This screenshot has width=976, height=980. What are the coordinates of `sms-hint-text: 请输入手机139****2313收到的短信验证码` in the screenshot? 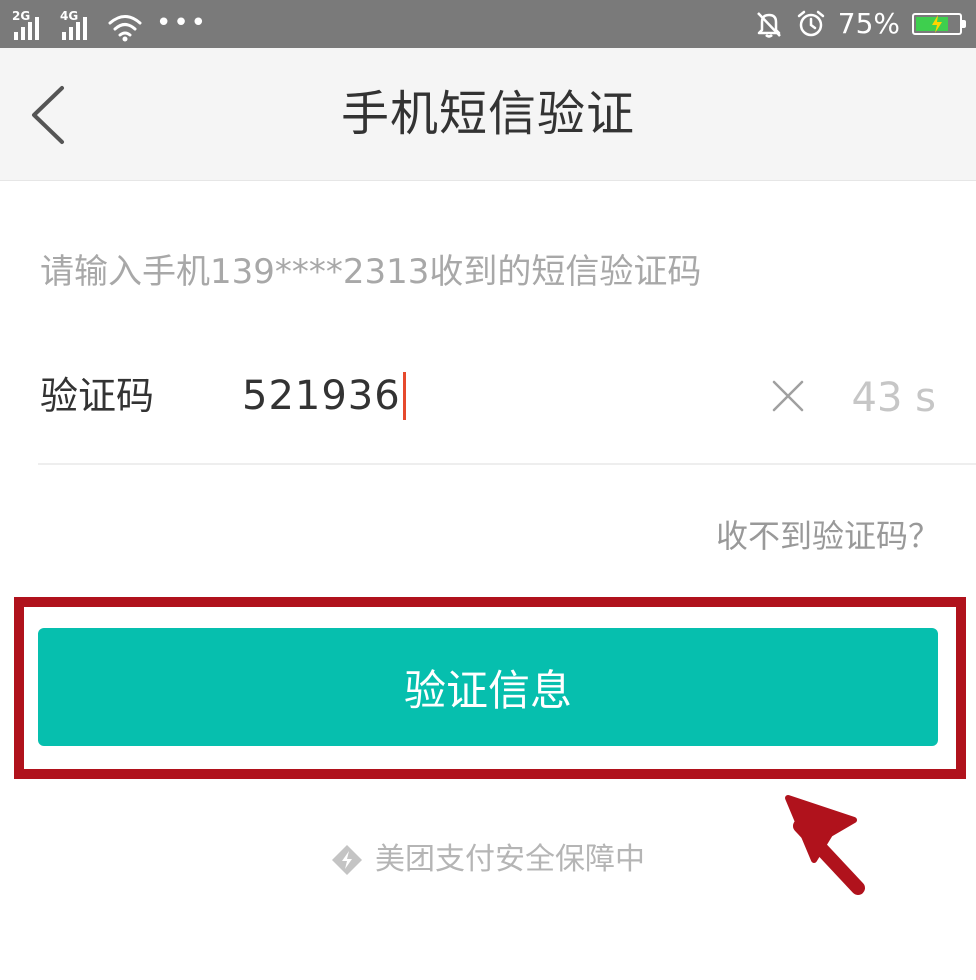 It's located at (371, 272).